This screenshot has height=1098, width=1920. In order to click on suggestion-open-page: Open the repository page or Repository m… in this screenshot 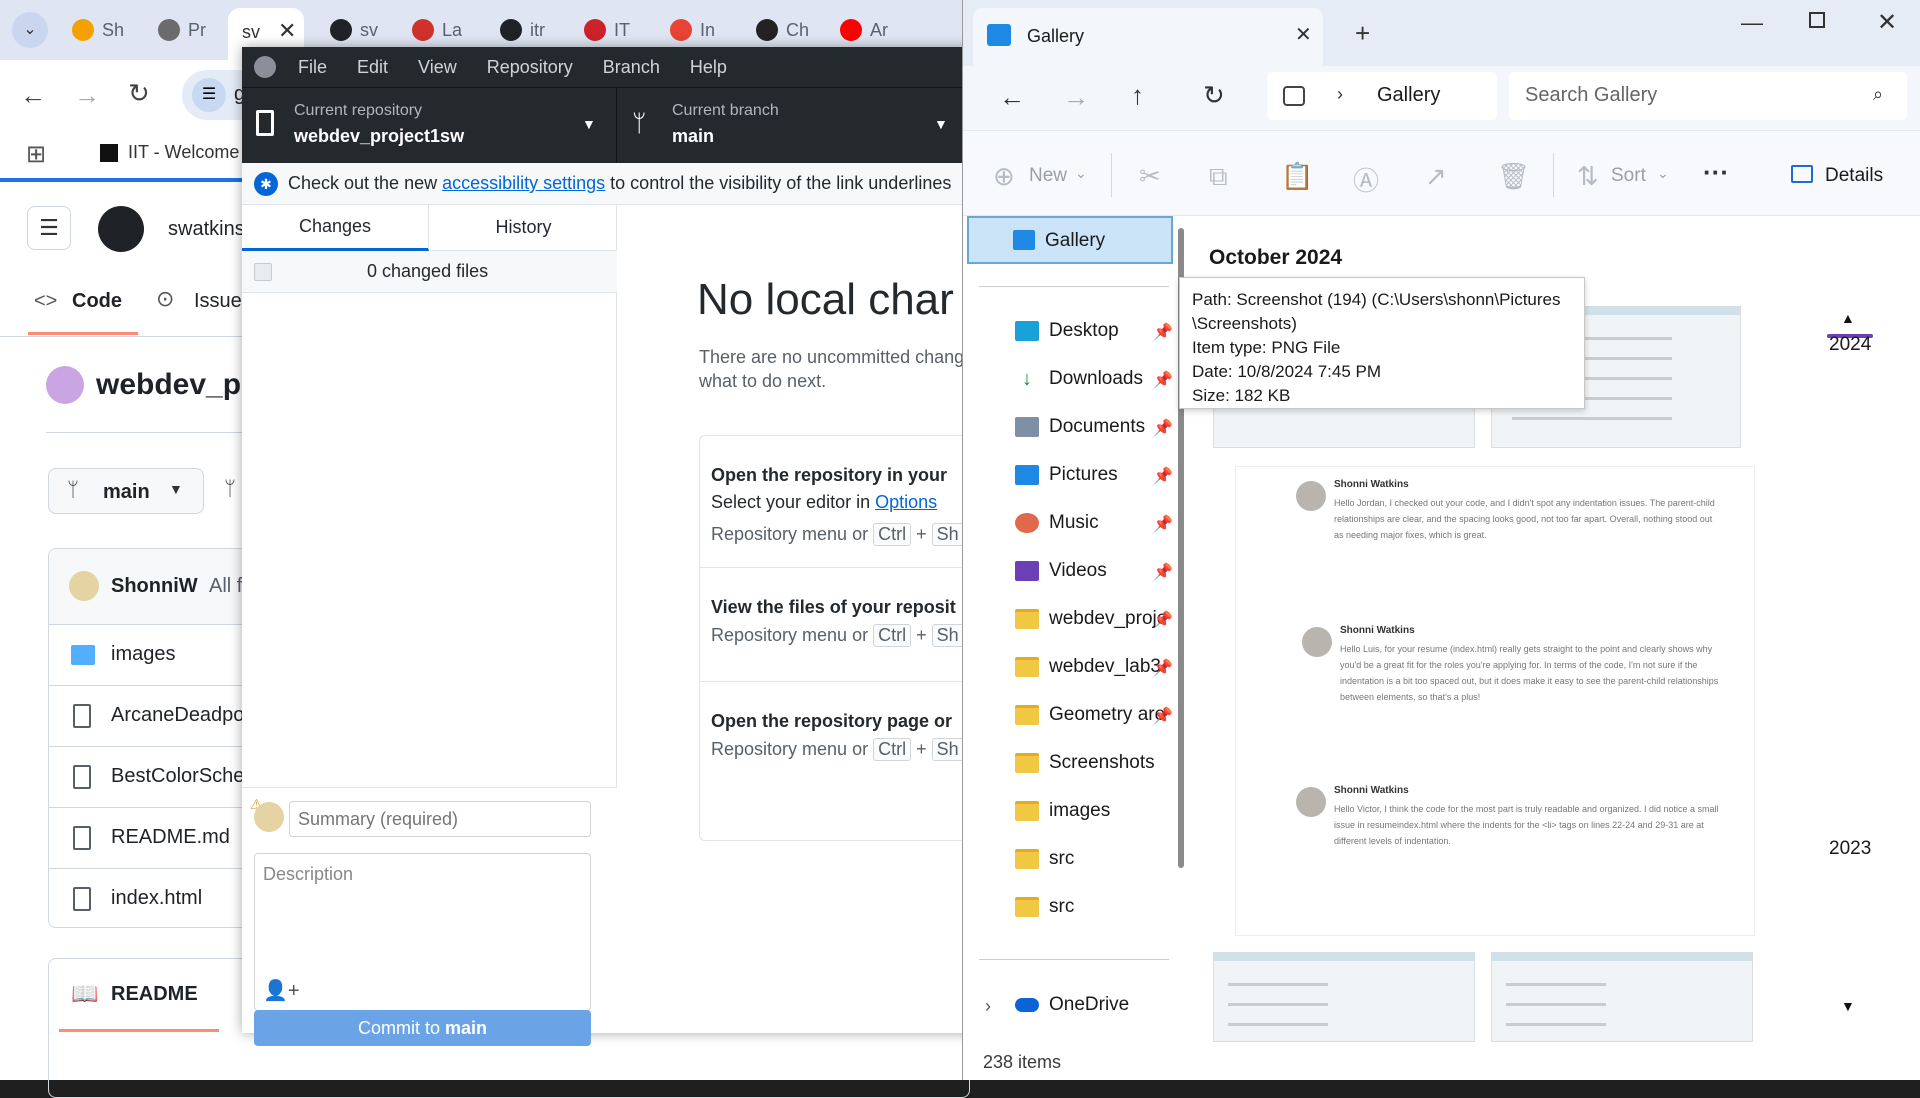, I will do `click(835, 736)`.